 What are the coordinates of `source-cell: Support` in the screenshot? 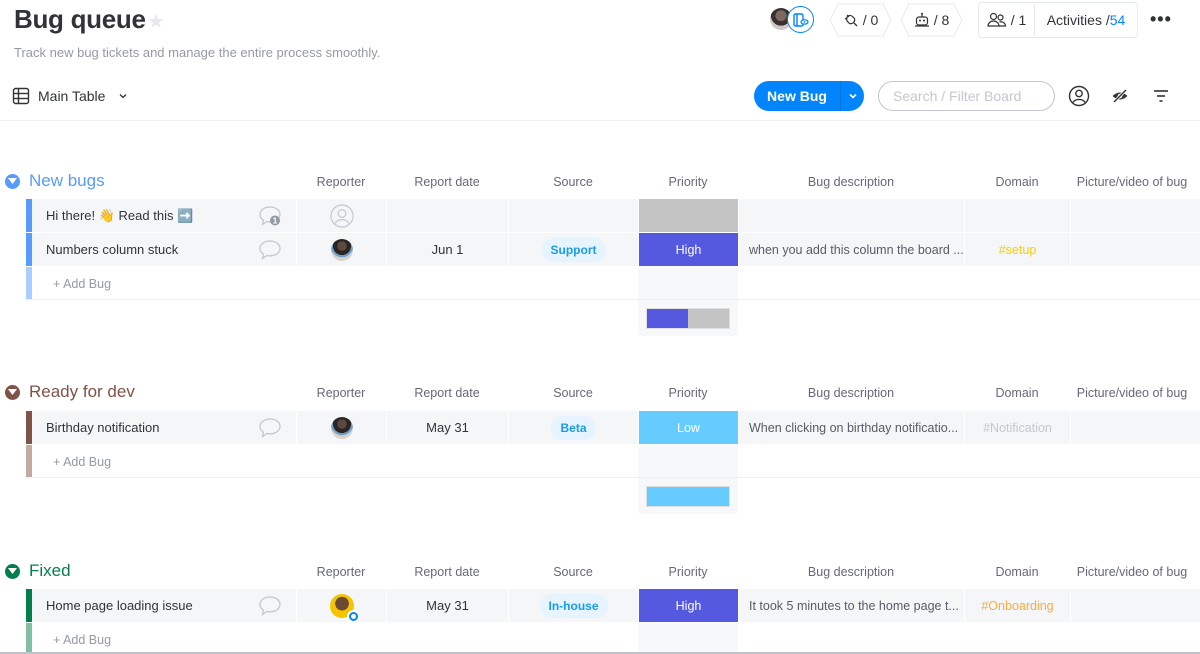 It's located at (573, 249).